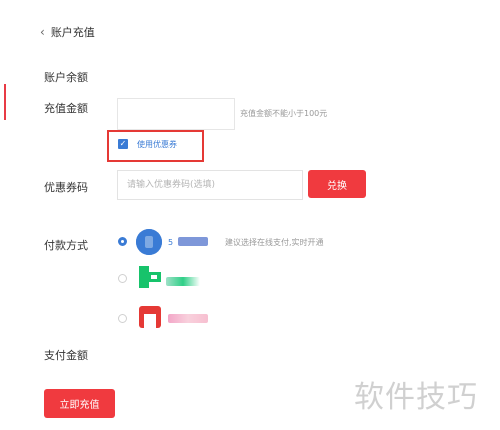 Image resolution: width=500 pixels, height=430 pixels. I want to click on chevron-left-icon: ‹, so click(42, 32).